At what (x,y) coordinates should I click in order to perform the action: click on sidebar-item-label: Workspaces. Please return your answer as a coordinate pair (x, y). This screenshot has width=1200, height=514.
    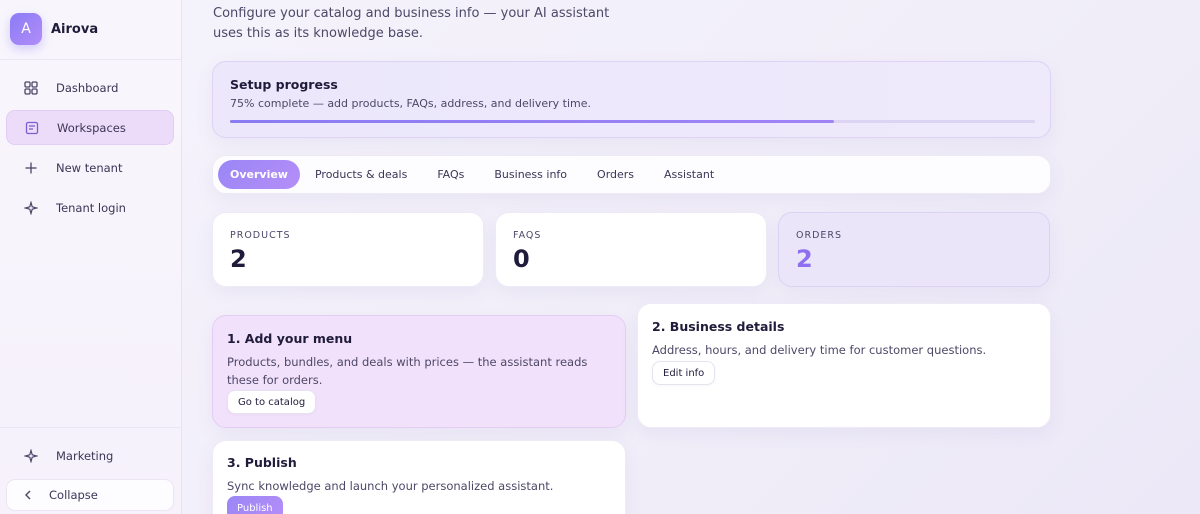
    Looking at the image, I should click on (91, 127).